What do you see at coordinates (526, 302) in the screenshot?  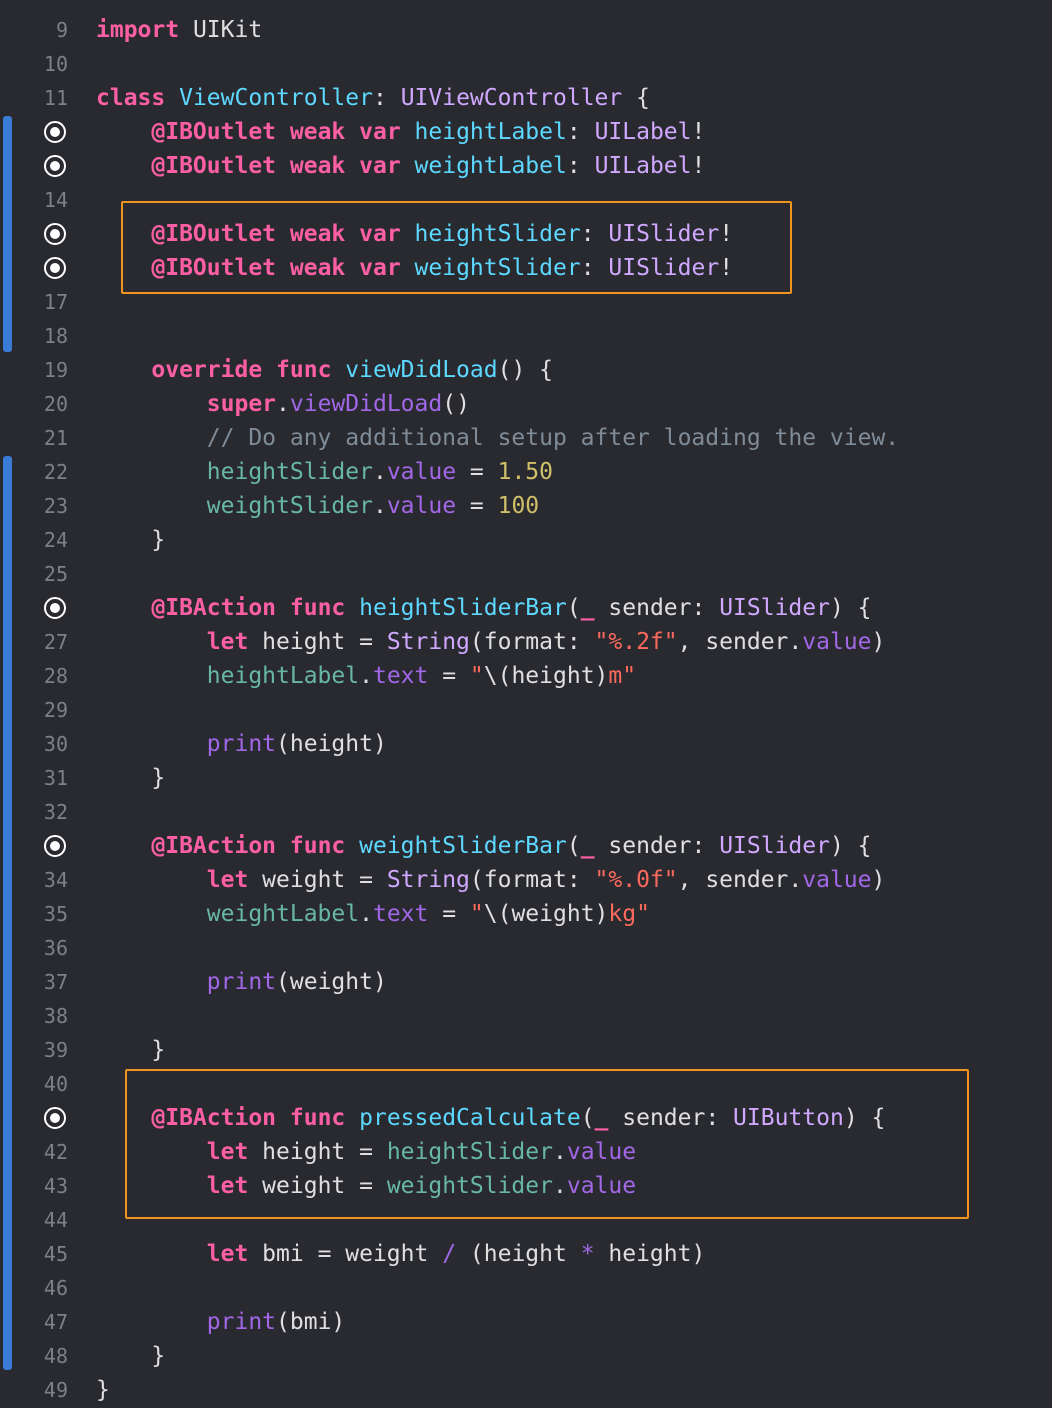 I see `code-line: 17` at bounding box center [526, 302].